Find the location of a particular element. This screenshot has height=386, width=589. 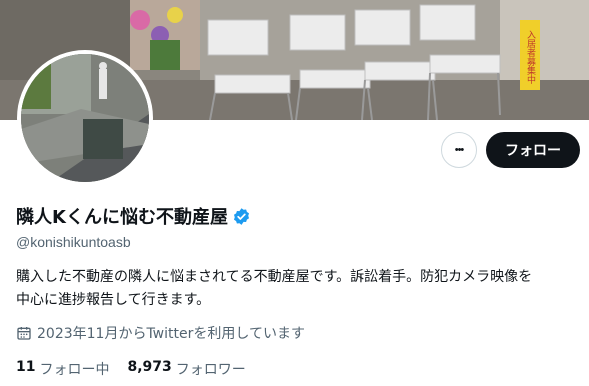

followers-count: 8,973 is located at coordinates (149, 367).